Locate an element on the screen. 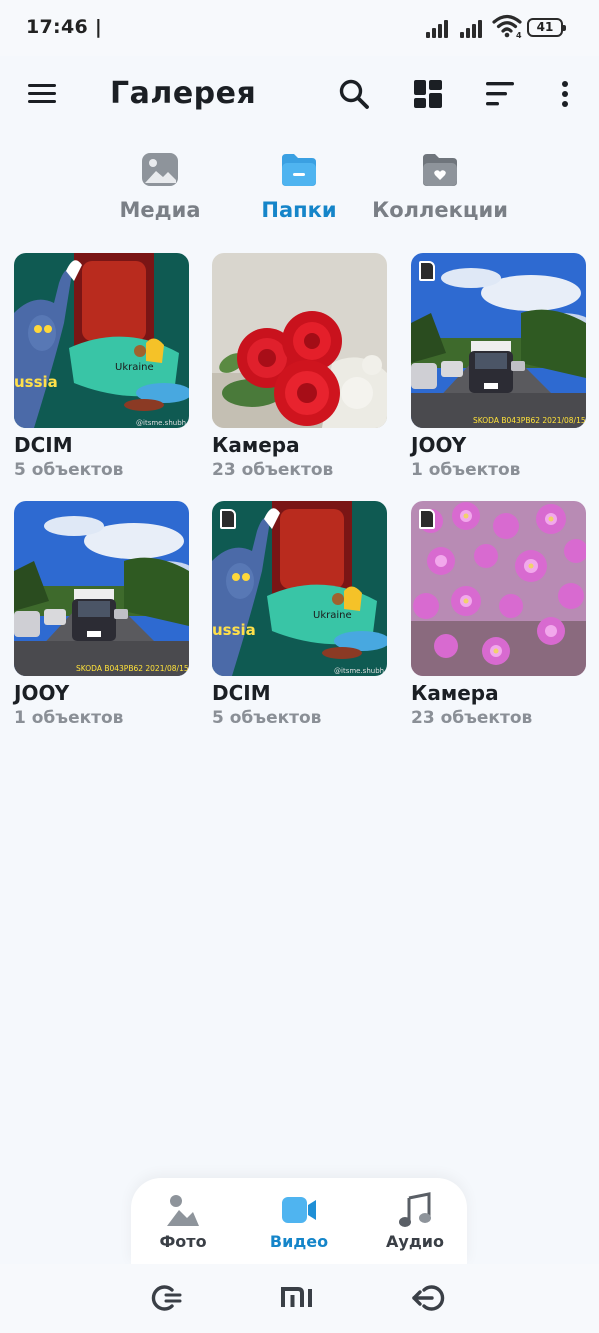 The width and height of the screenshot is (599, 1333). media-tab-photo-label: Фото is located at coordinates (183, 1241).